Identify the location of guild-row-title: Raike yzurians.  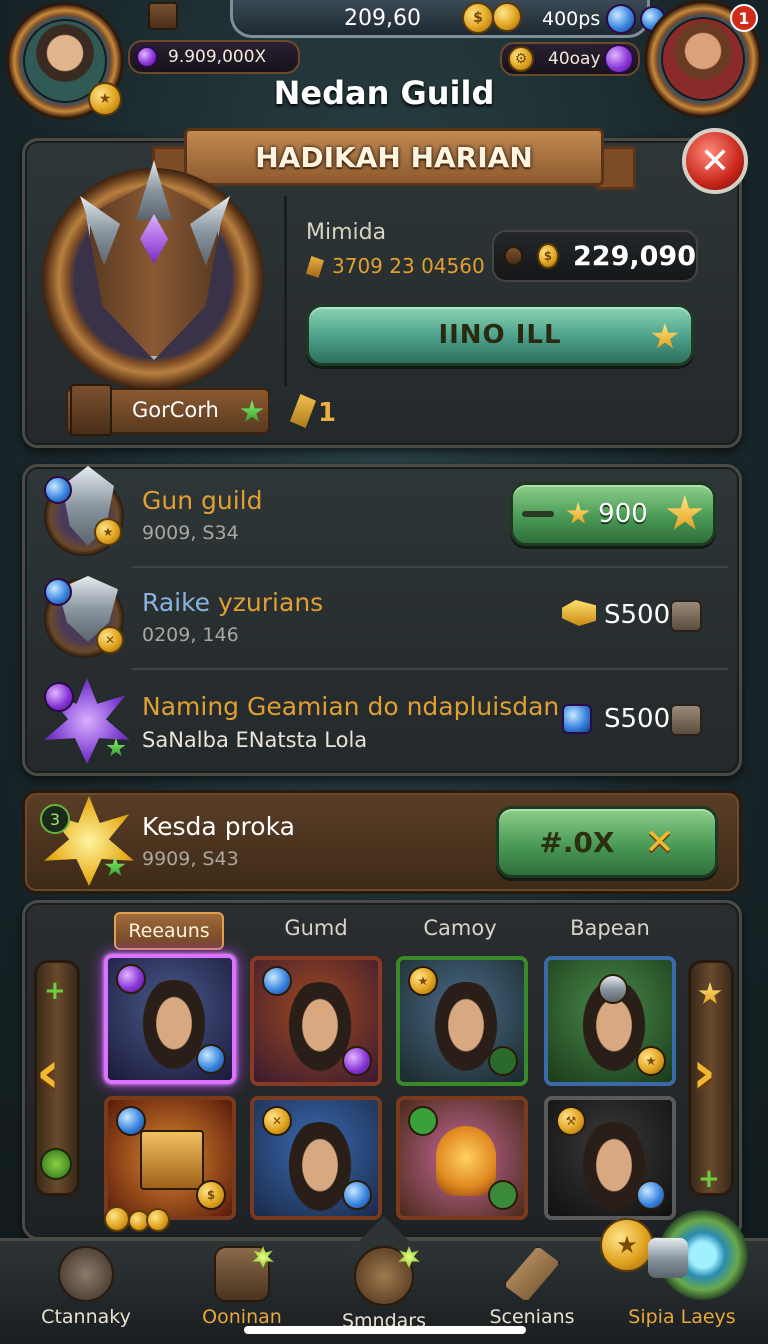
(232, 602).